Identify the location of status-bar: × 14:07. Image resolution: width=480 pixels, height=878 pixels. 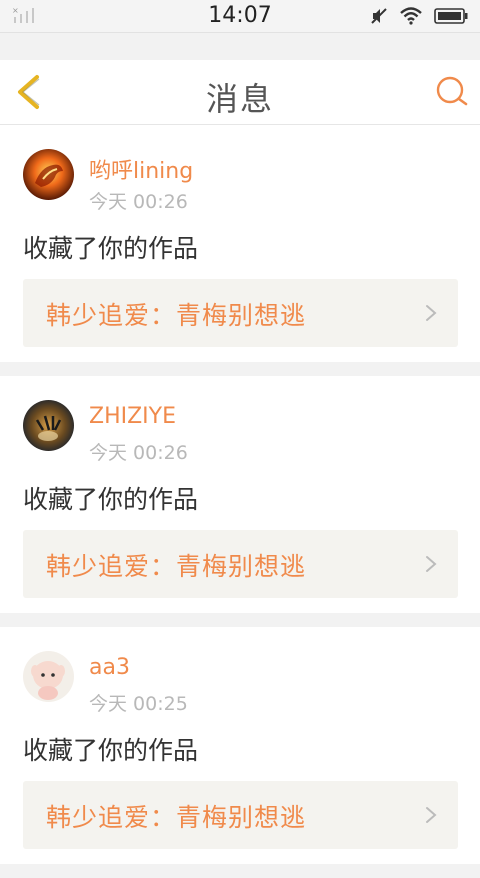
(240, 16).